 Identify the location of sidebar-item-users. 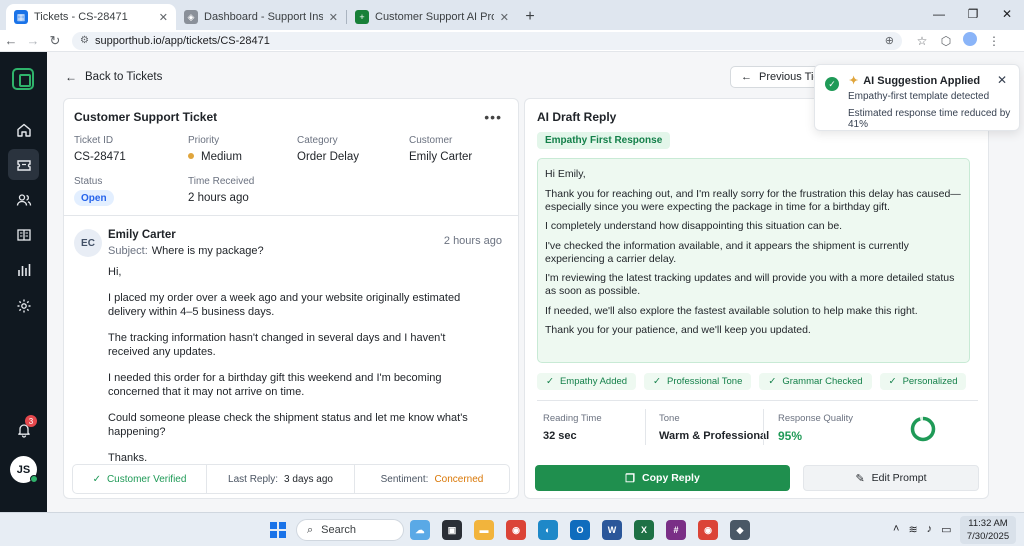
(23, 199).